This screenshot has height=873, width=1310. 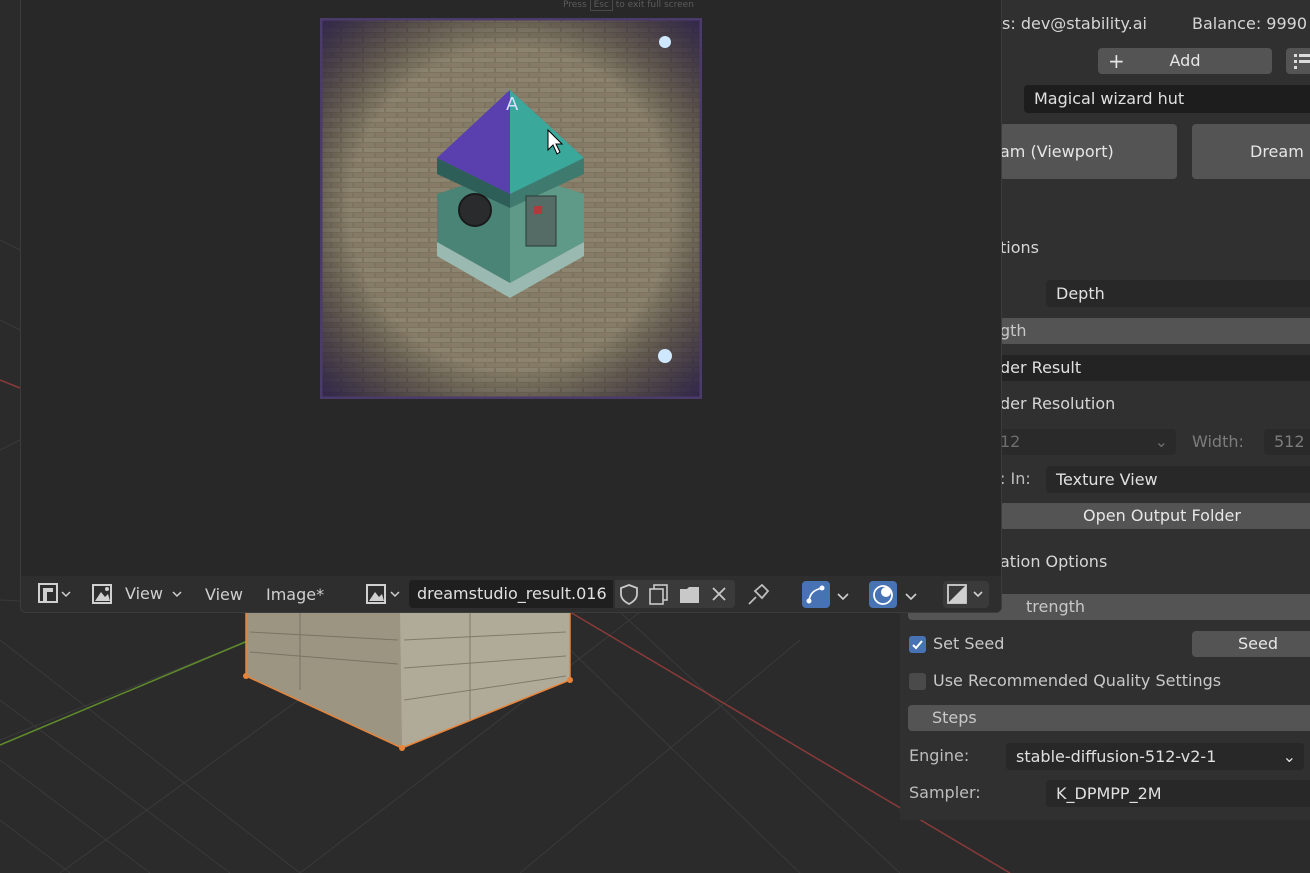 I want to click on view-mode-dropdown: View, so click(x=138, y=594).